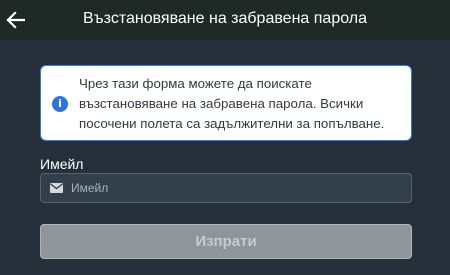  I want to click on submit-button: Изпрати, so click(226, 241).